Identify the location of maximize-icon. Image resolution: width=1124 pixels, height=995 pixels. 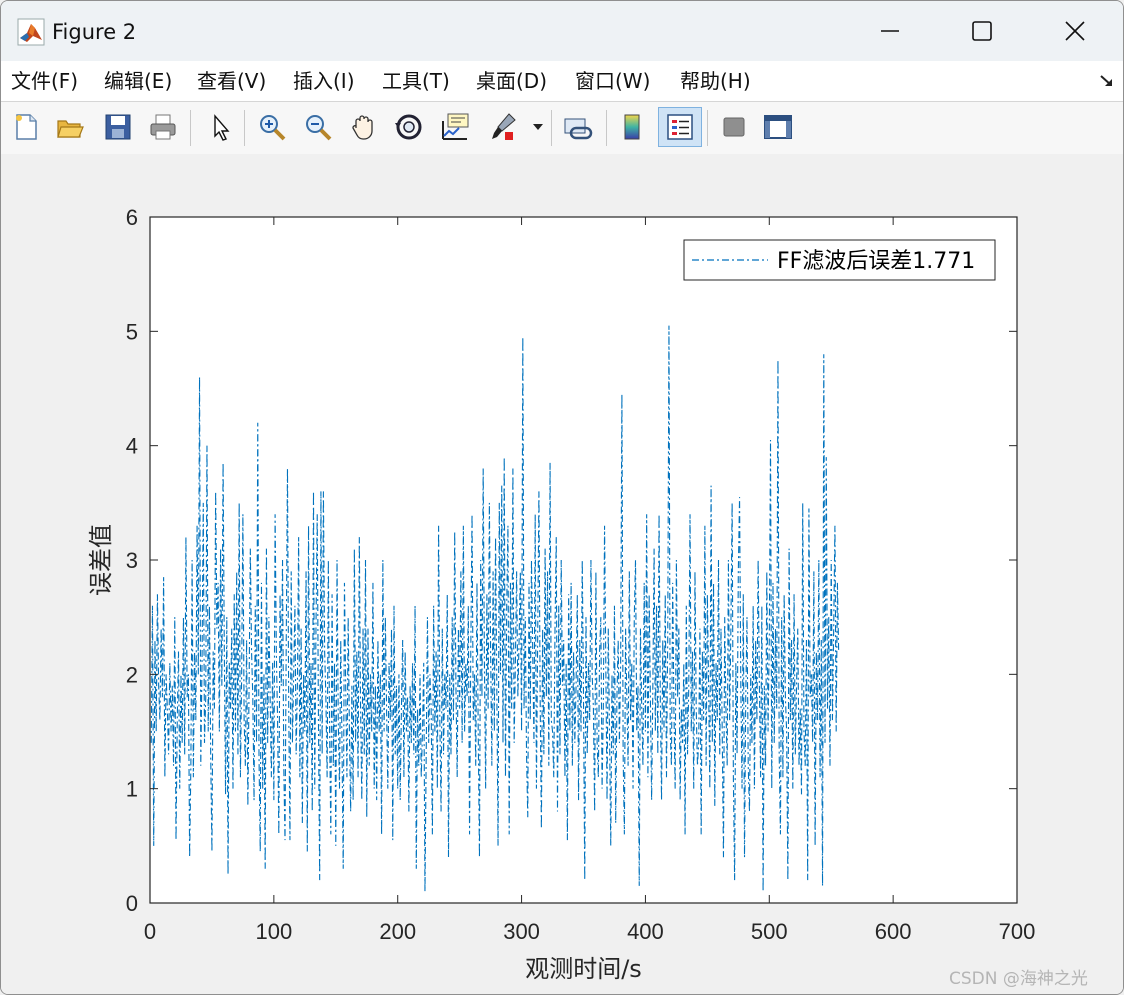
(982, 31).